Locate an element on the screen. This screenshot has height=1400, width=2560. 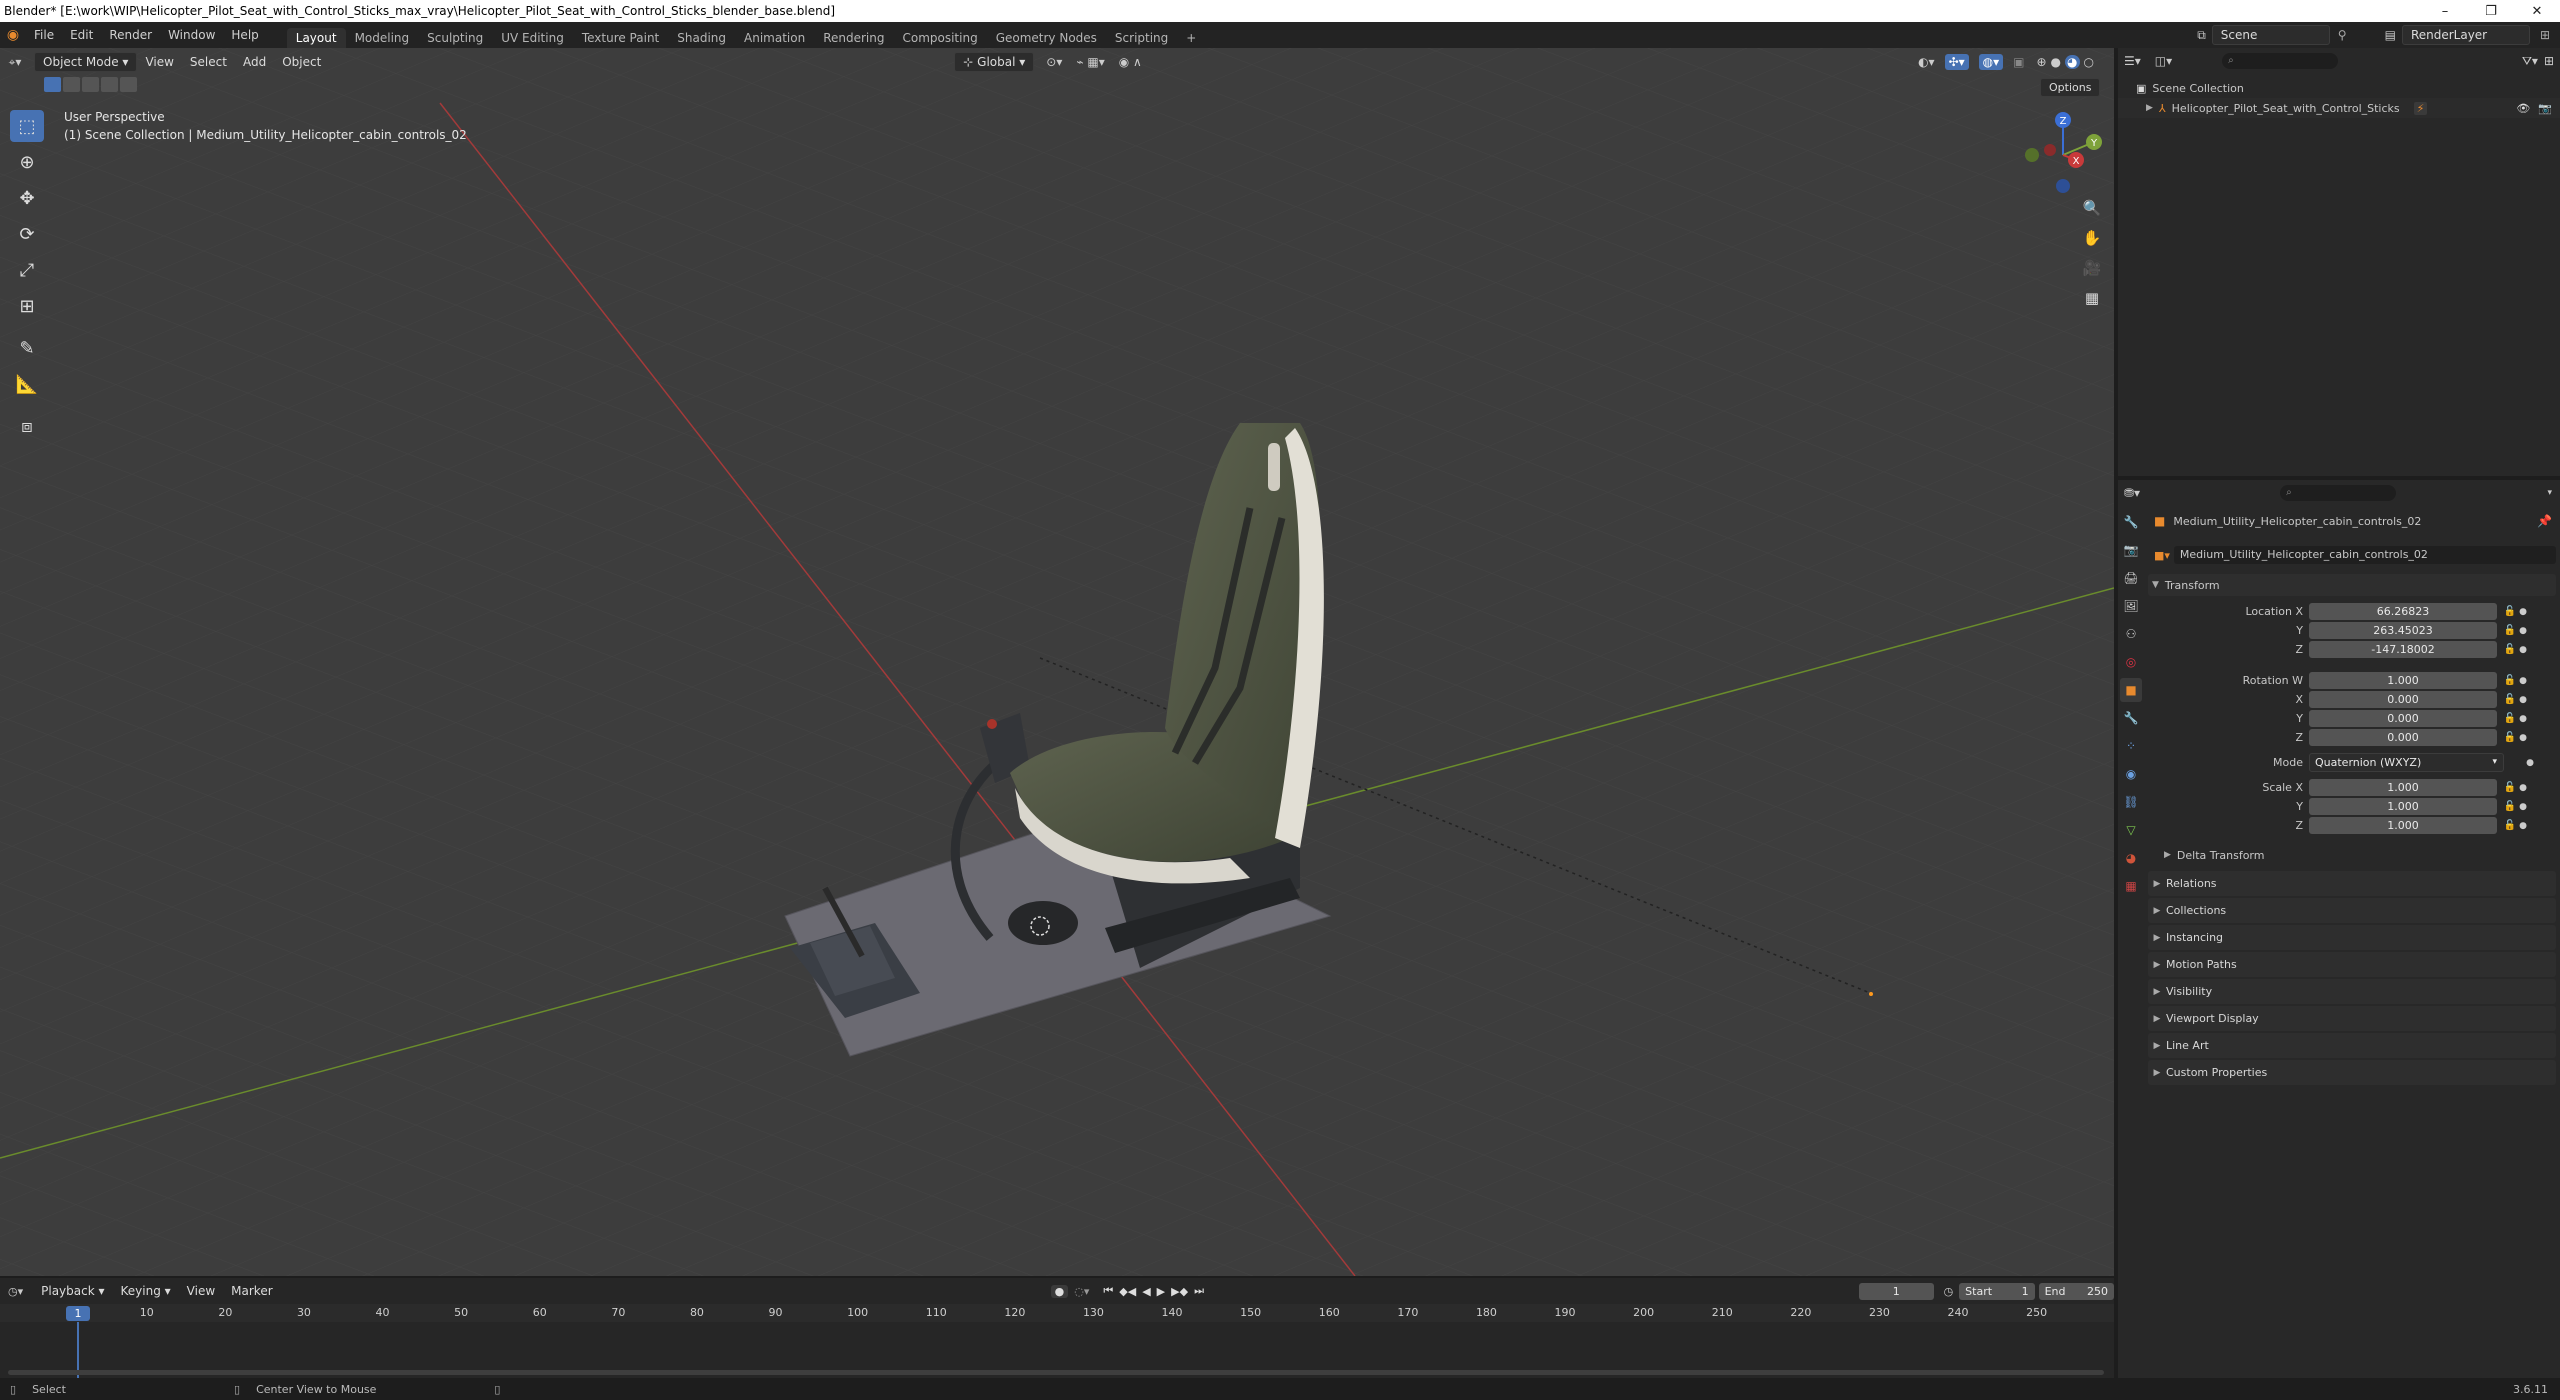
annotate-tool-icon: ✎ is located at coordinates (27, 348).